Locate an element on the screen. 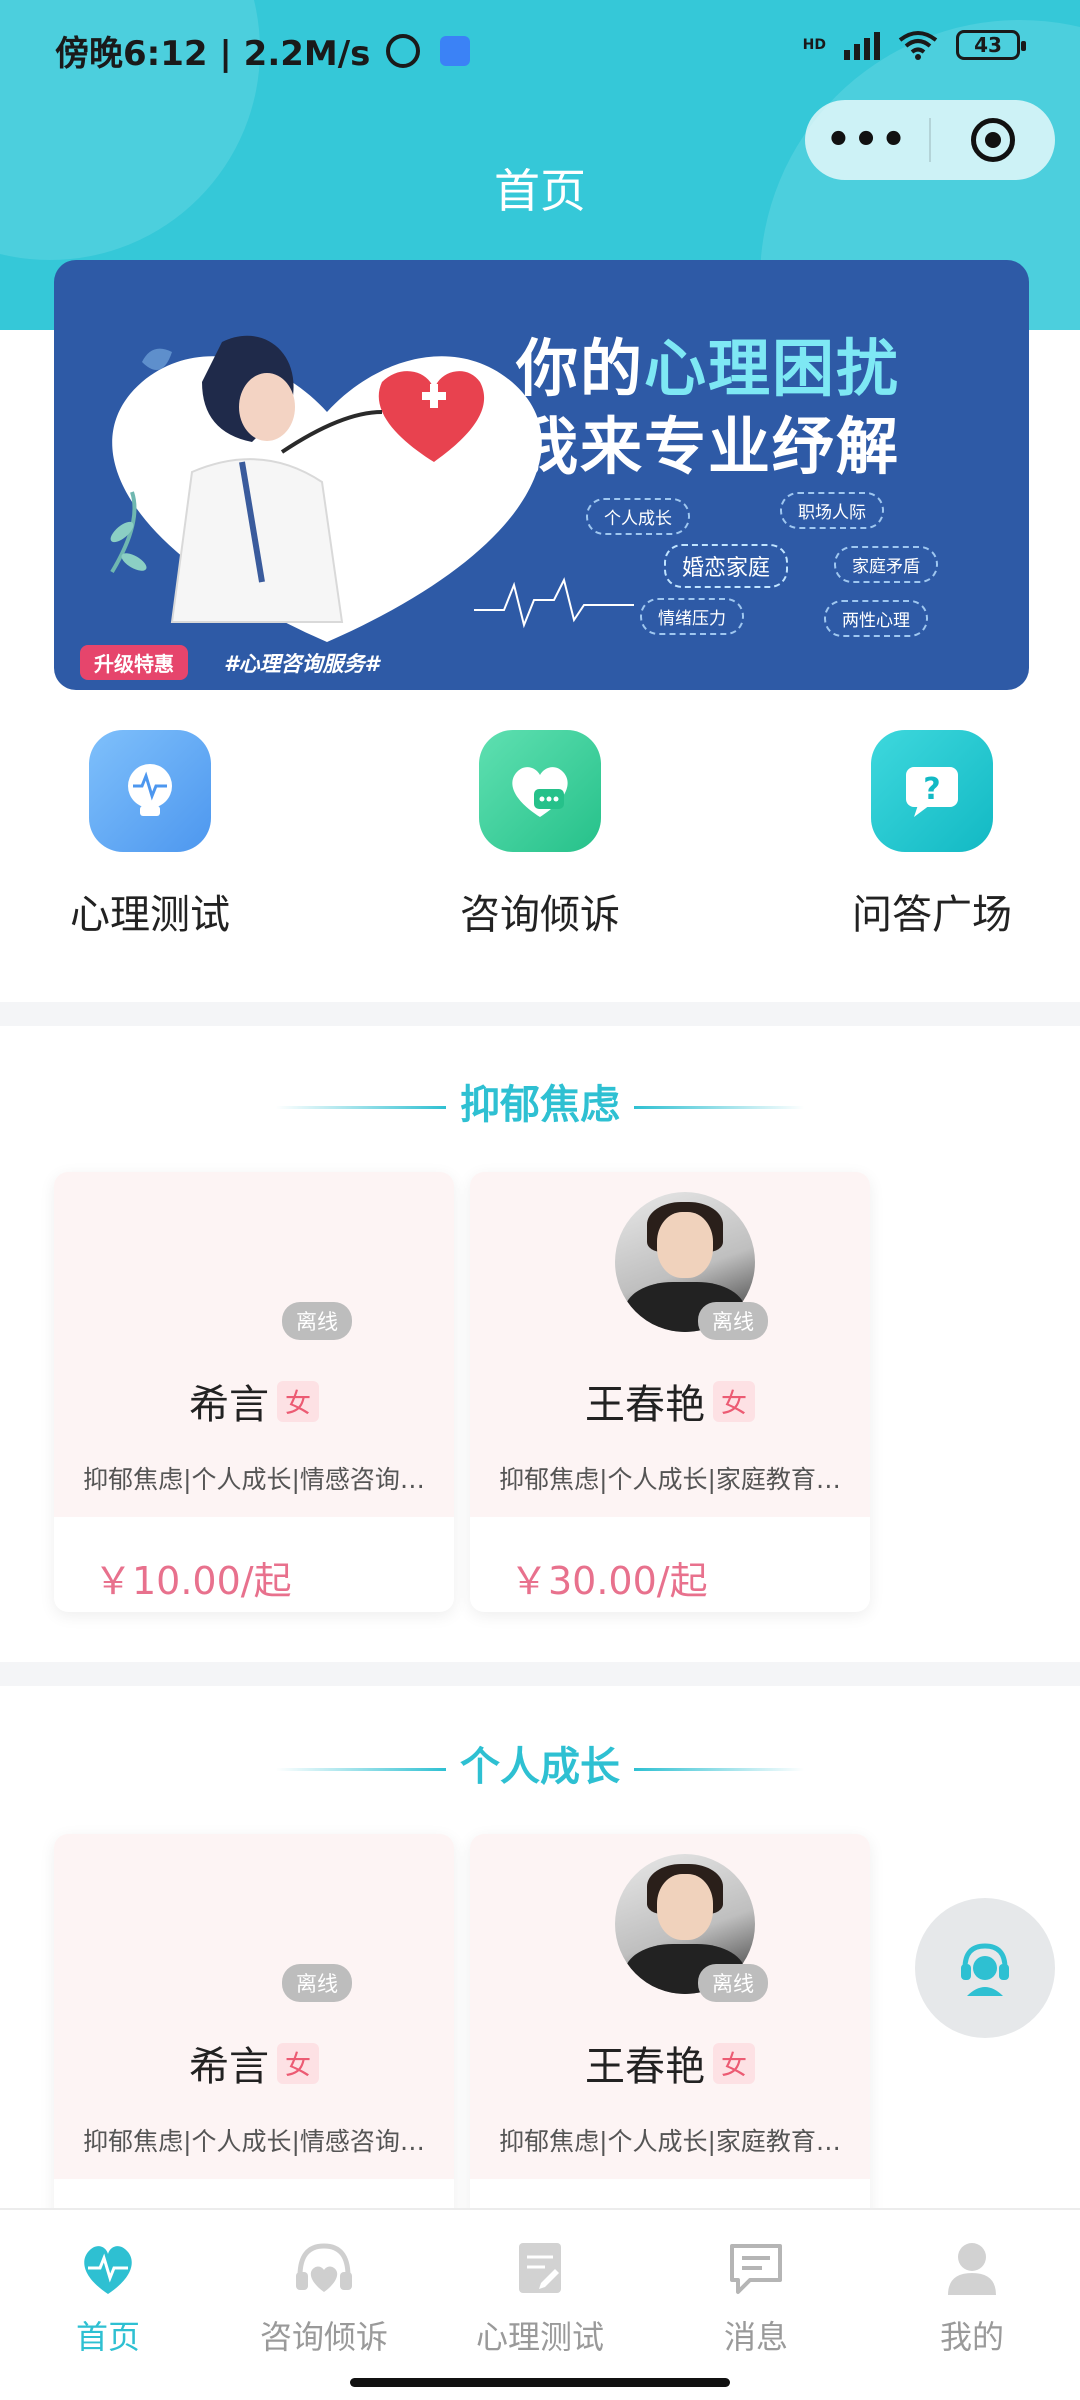  counselor-card: 离线 希言女 抑郁焦虑|个人成长|情感咨询… ￥10.00/起 is located at coordinates (254, 1392).